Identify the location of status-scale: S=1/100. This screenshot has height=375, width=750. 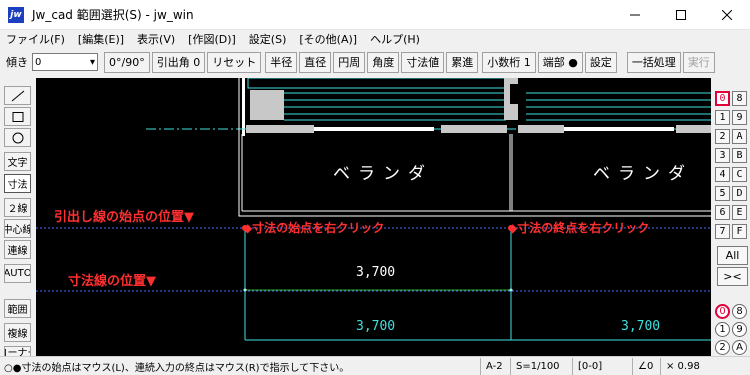
(541, 366).